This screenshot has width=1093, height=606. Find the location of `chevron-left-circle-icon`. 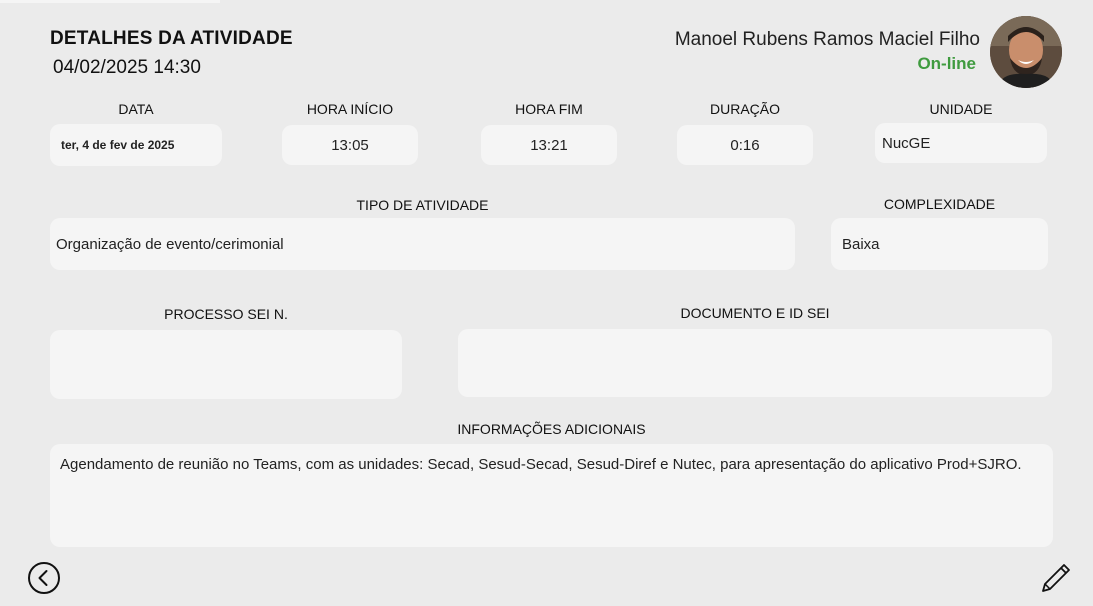

chevron-left-circle-icon is located at coordinates (44, 578).